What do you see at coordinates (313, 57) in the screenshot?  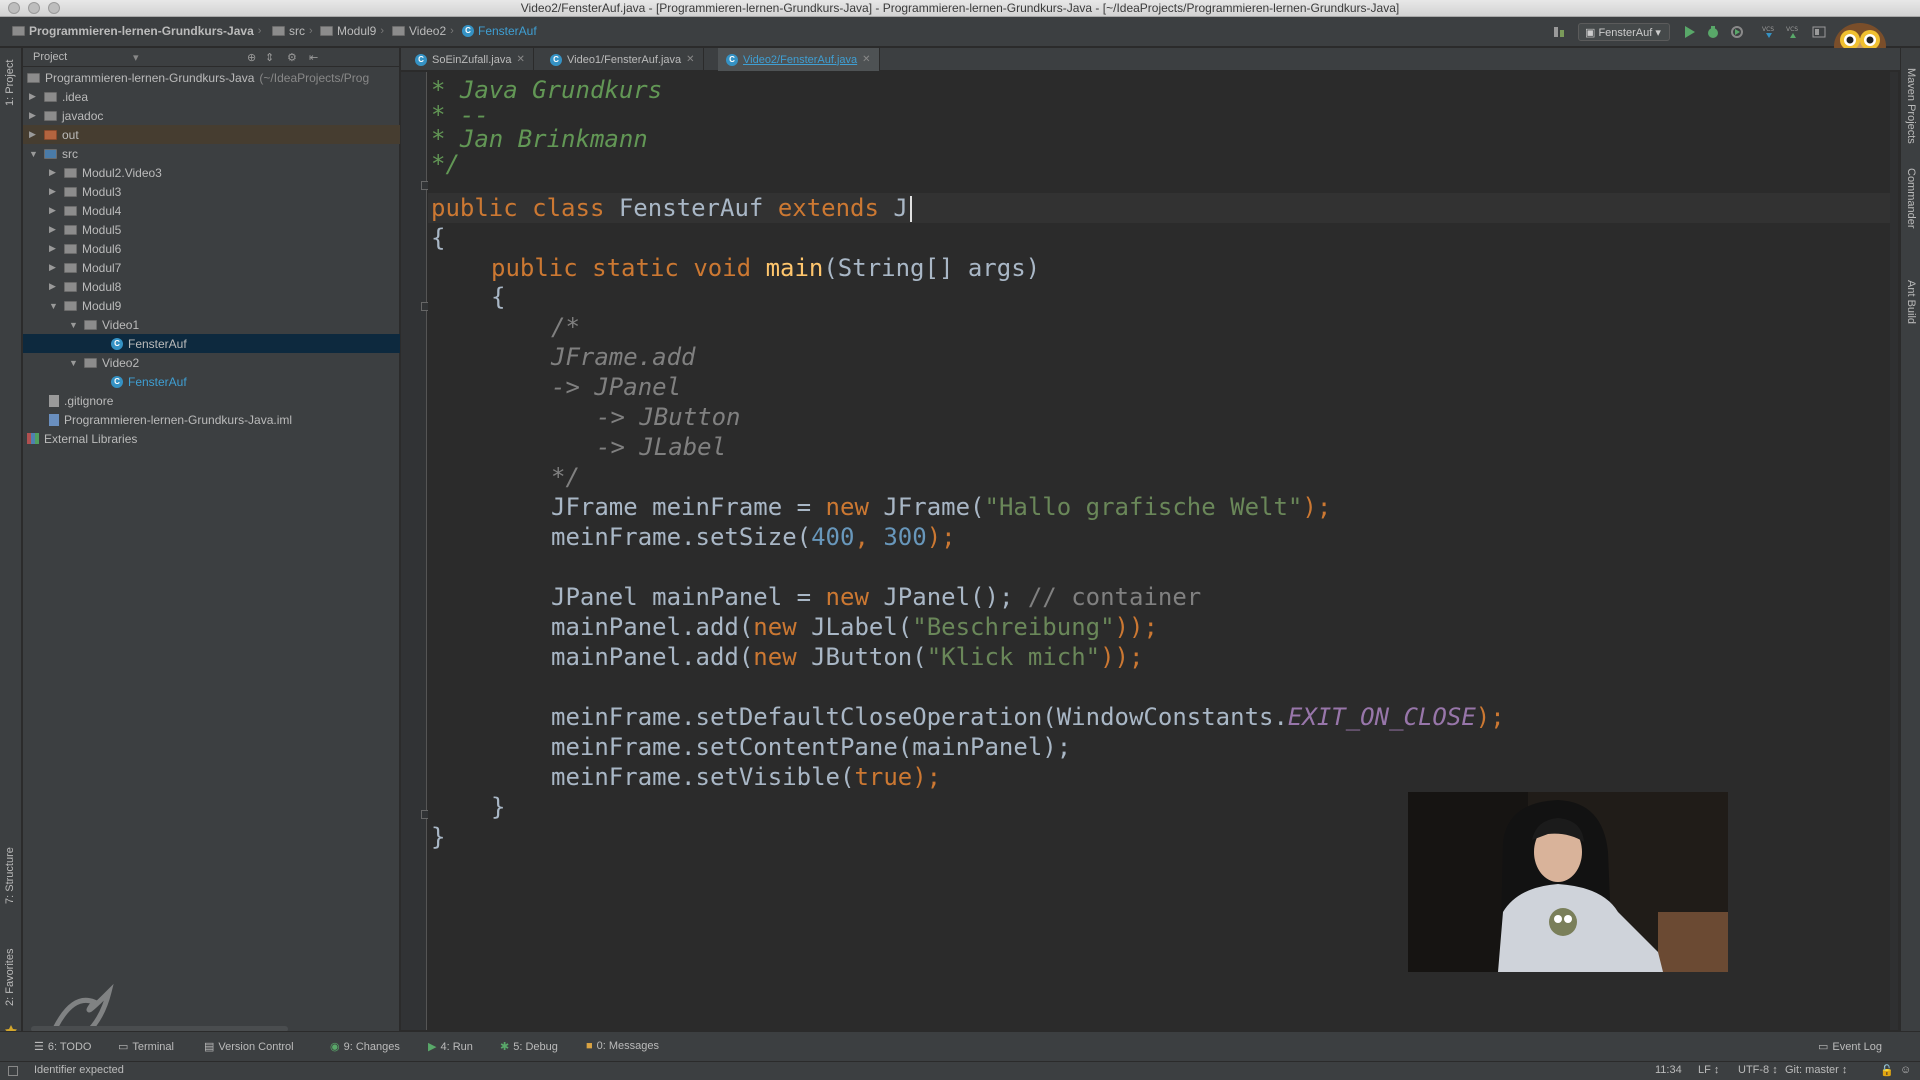 I see `hide-panel-icon: ⇤` at bounding box center [313, 57].